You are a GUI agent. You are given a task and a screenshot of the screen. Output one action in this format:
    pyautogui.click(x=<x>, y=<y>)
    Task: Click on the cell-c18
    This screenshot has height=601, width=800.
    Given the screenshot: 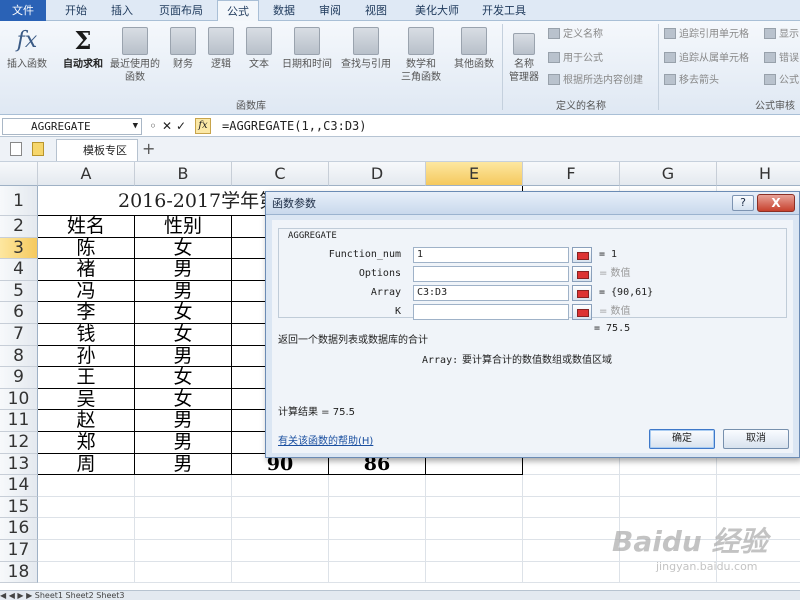 What is the action you would take?
    pyautogui.click(x=280, y=572)
    